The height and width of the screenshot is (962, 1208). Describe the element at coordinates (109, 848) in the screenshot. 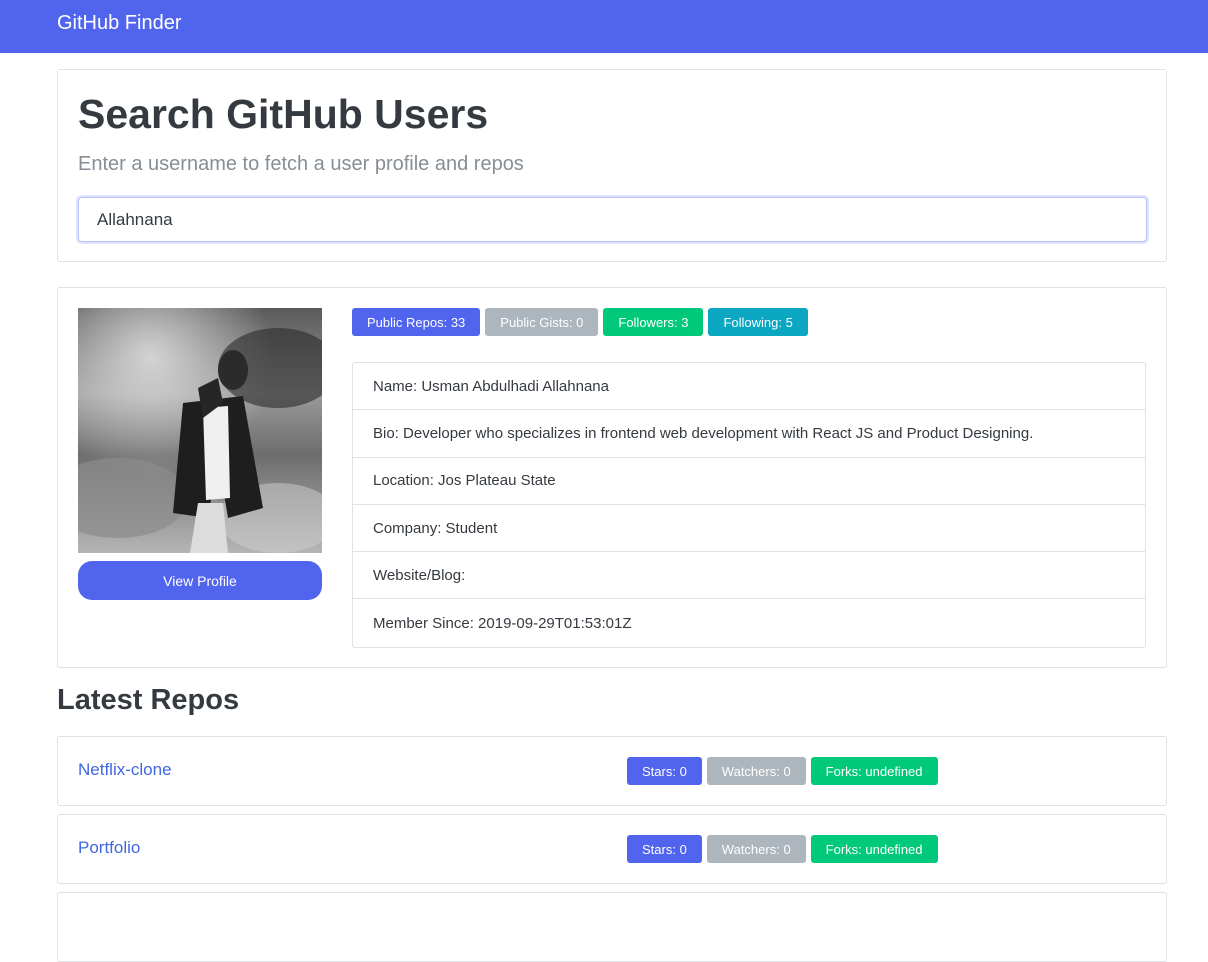

I see `repo-link: Portfolio` at that location.